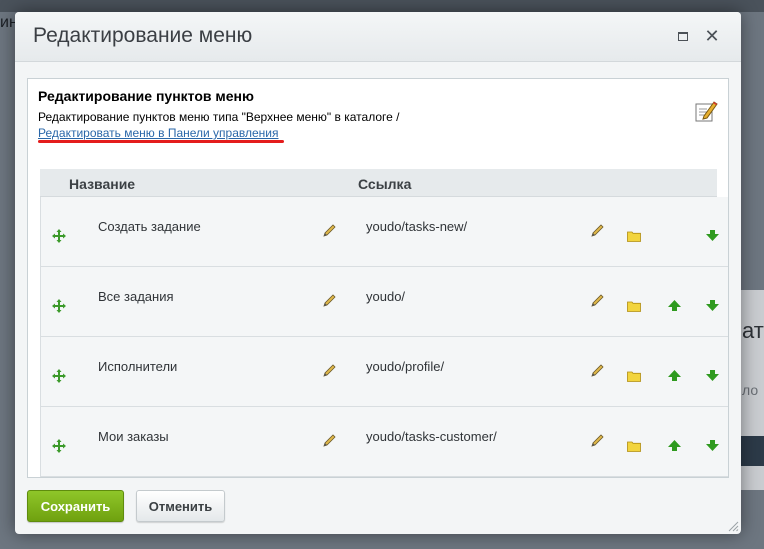 The image size is (764, 549). I want to click on dialog-footer: Сохранить Отменить, so click(378, 512).